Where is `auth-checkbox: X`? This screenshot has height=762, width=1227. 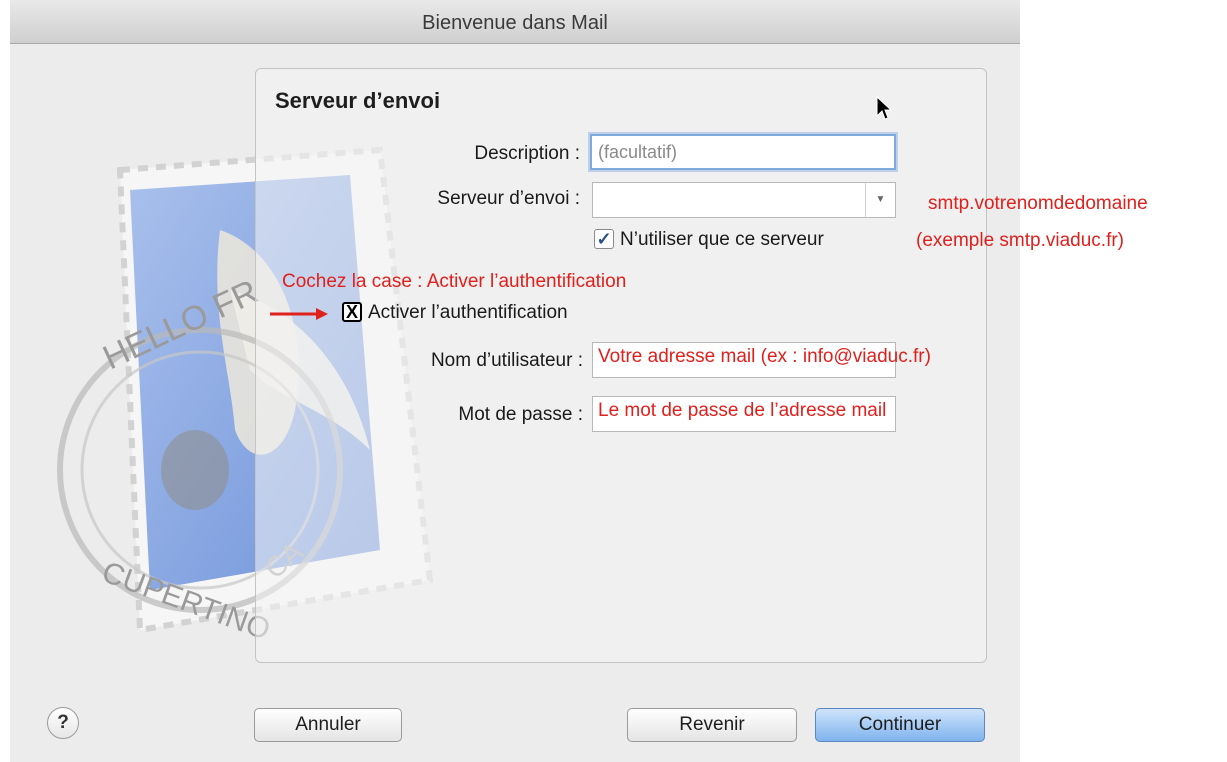 auth-checkbox: X is located at coordinates (352, 312).